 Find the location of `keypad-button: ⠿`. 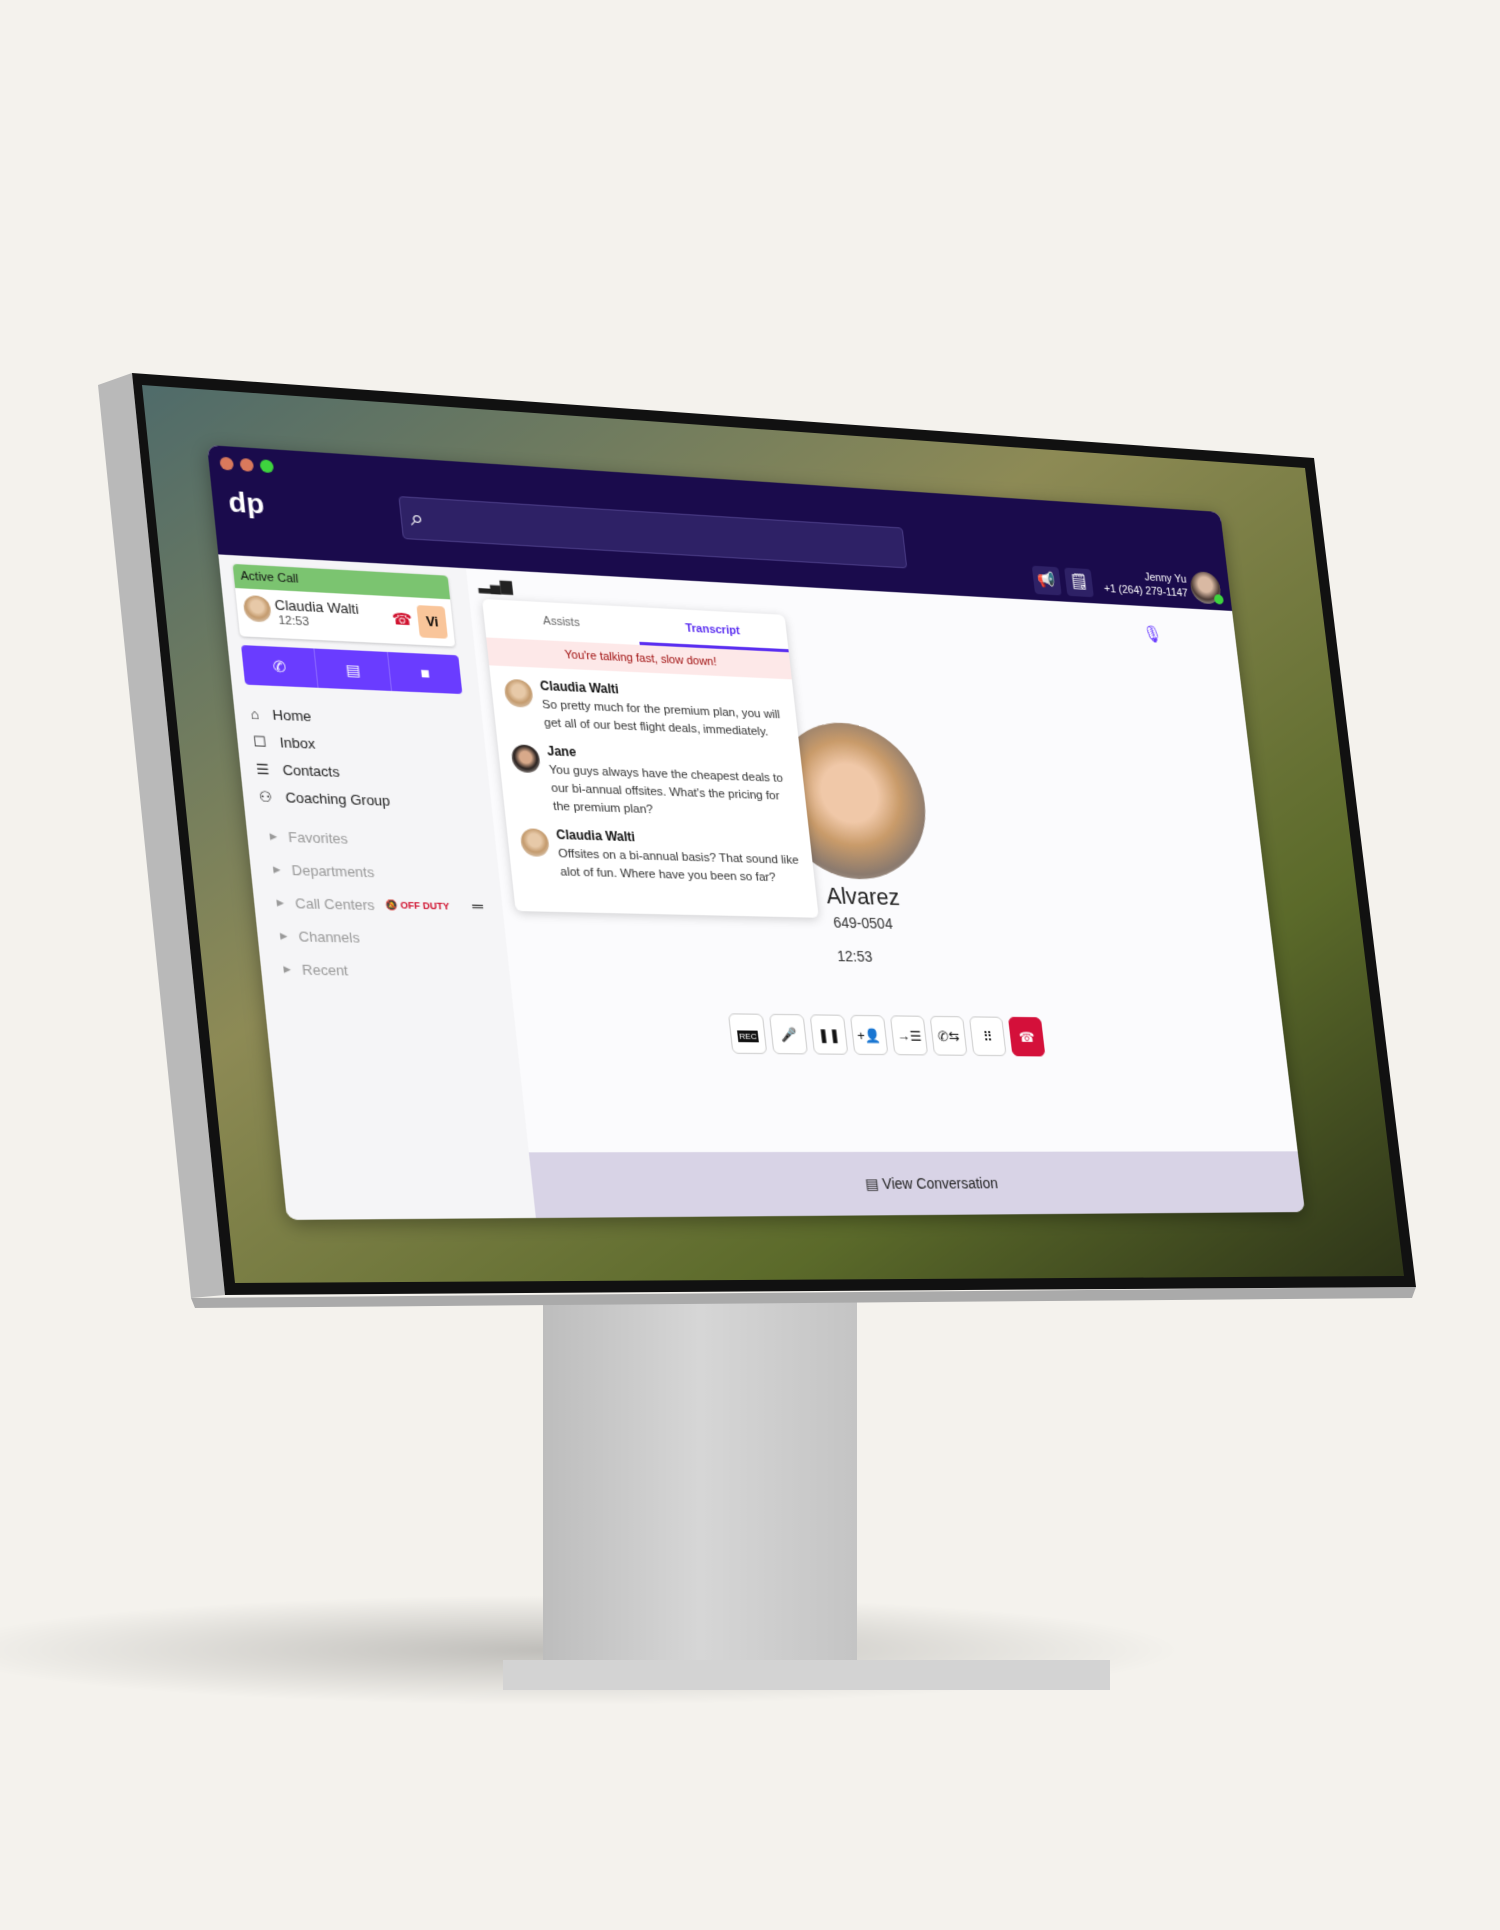

keypad-button: ⠿ is located at coordinates (988, 1036).